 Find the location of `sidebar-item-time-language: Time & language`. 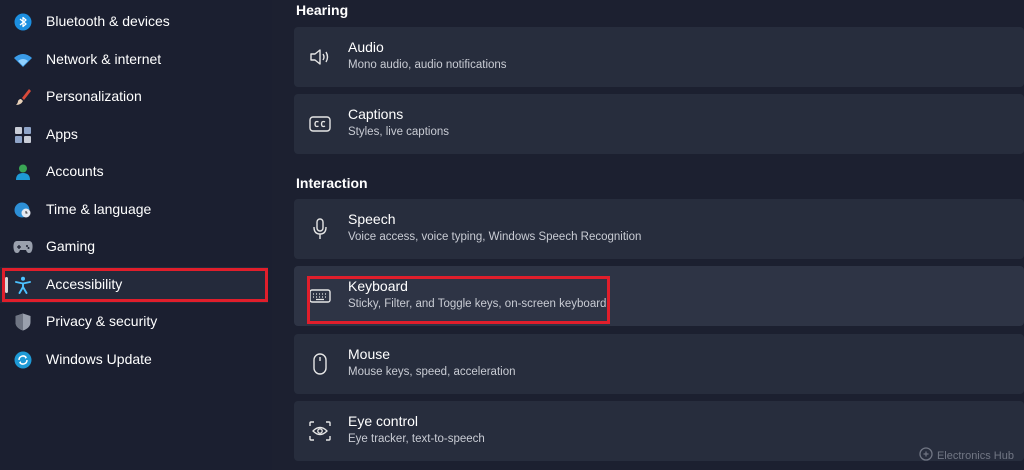

sidebar-item-time-language: Time & language is located at coordinates (134, 210).